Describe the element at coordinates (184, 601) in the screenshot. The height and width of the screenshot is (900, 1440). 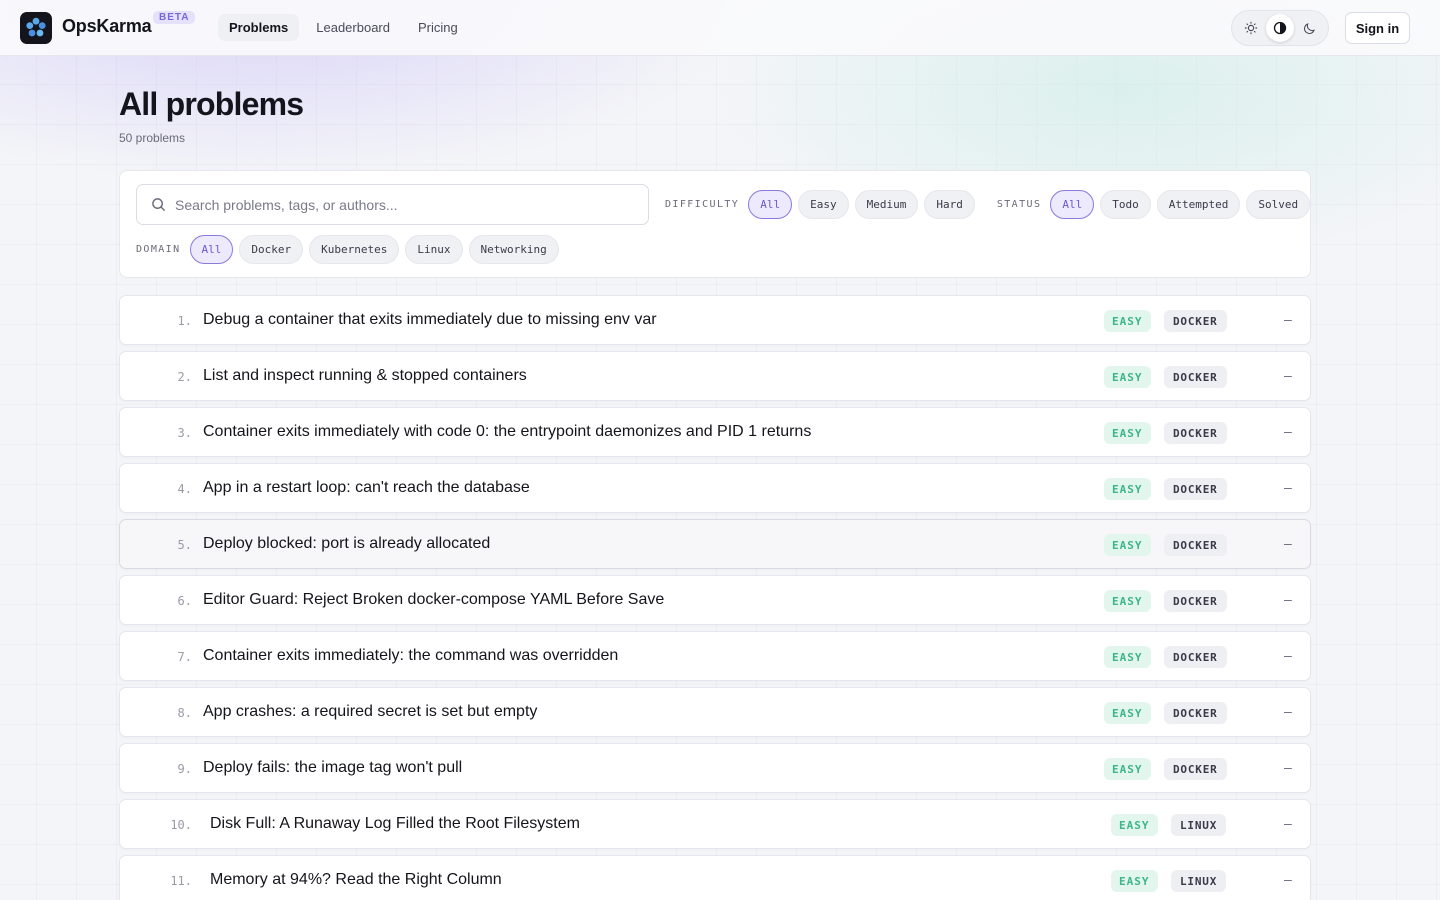
I see `problem-number: 6.` at that location.